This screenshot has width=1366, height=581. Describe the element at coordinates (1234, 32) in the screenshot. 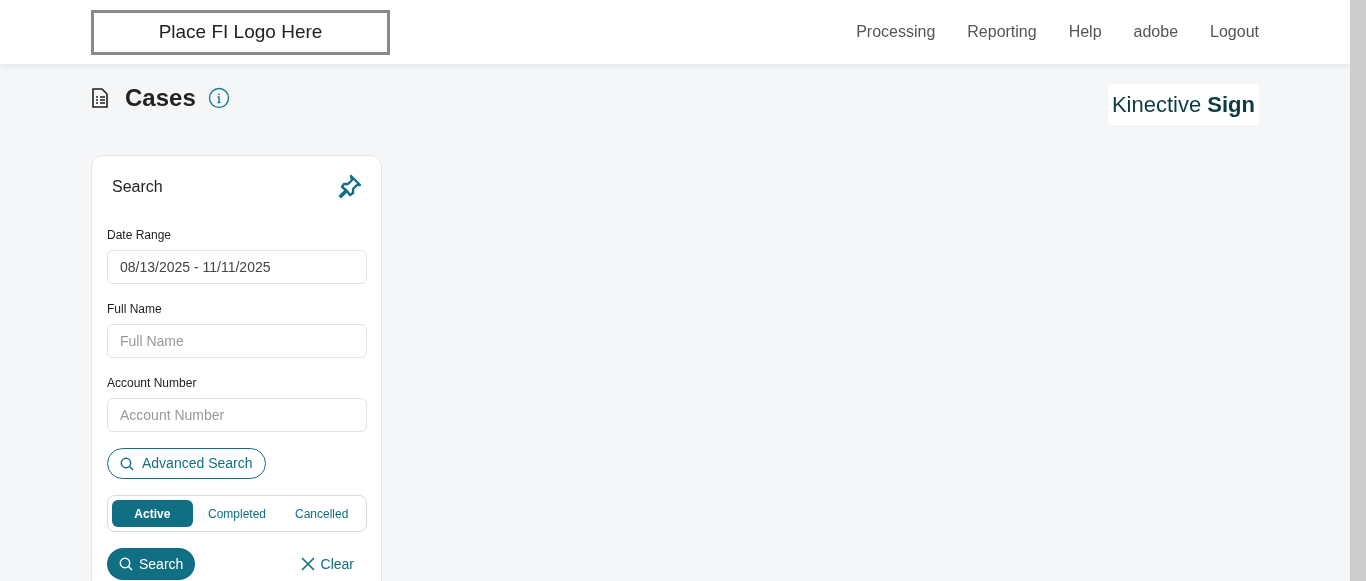

I see `nav-link: Logout` at that location.